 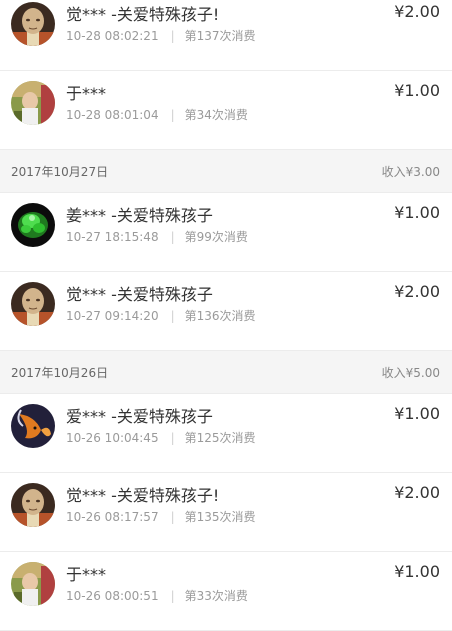 I want to click on date-group-header: 2017年10月27日 收入¥3.00, so click(x=226, y=171).